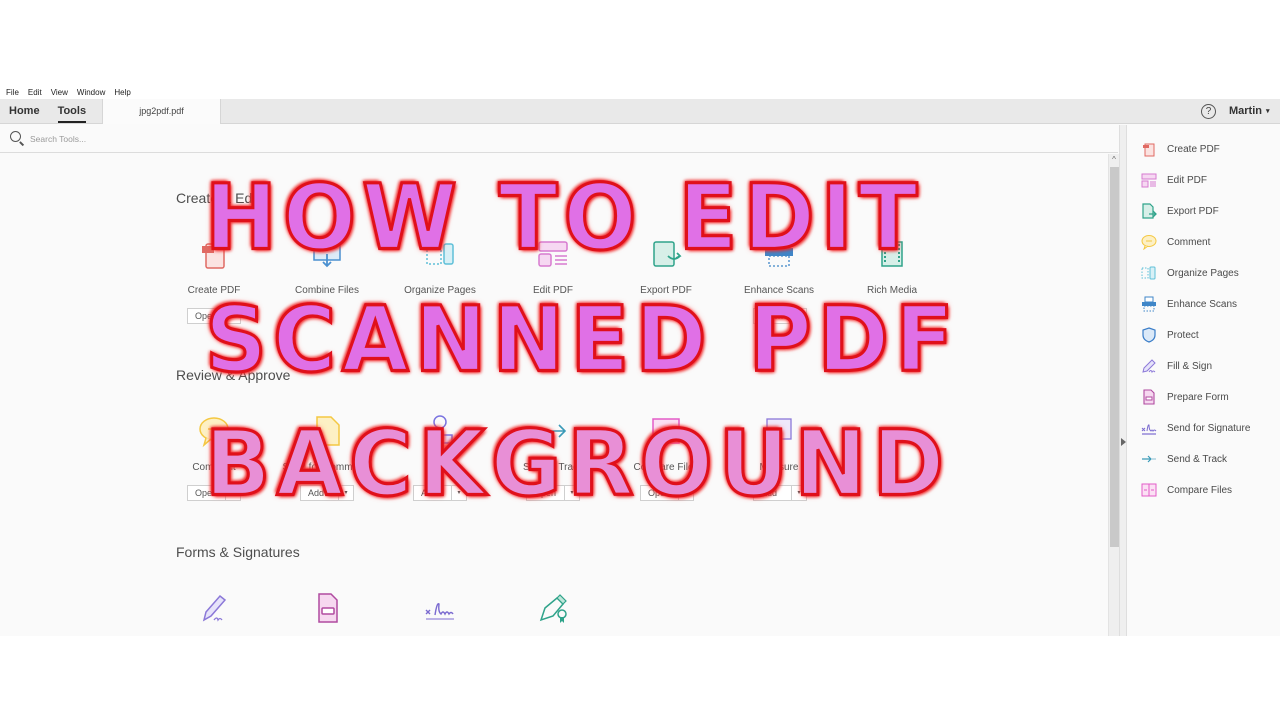 Image resolution: width=1280 pixels, height=720 pixels. What do you see at coordinates (214, 431) in the screenshot?
I see `comment-icon` at bounding box center [214, 431].